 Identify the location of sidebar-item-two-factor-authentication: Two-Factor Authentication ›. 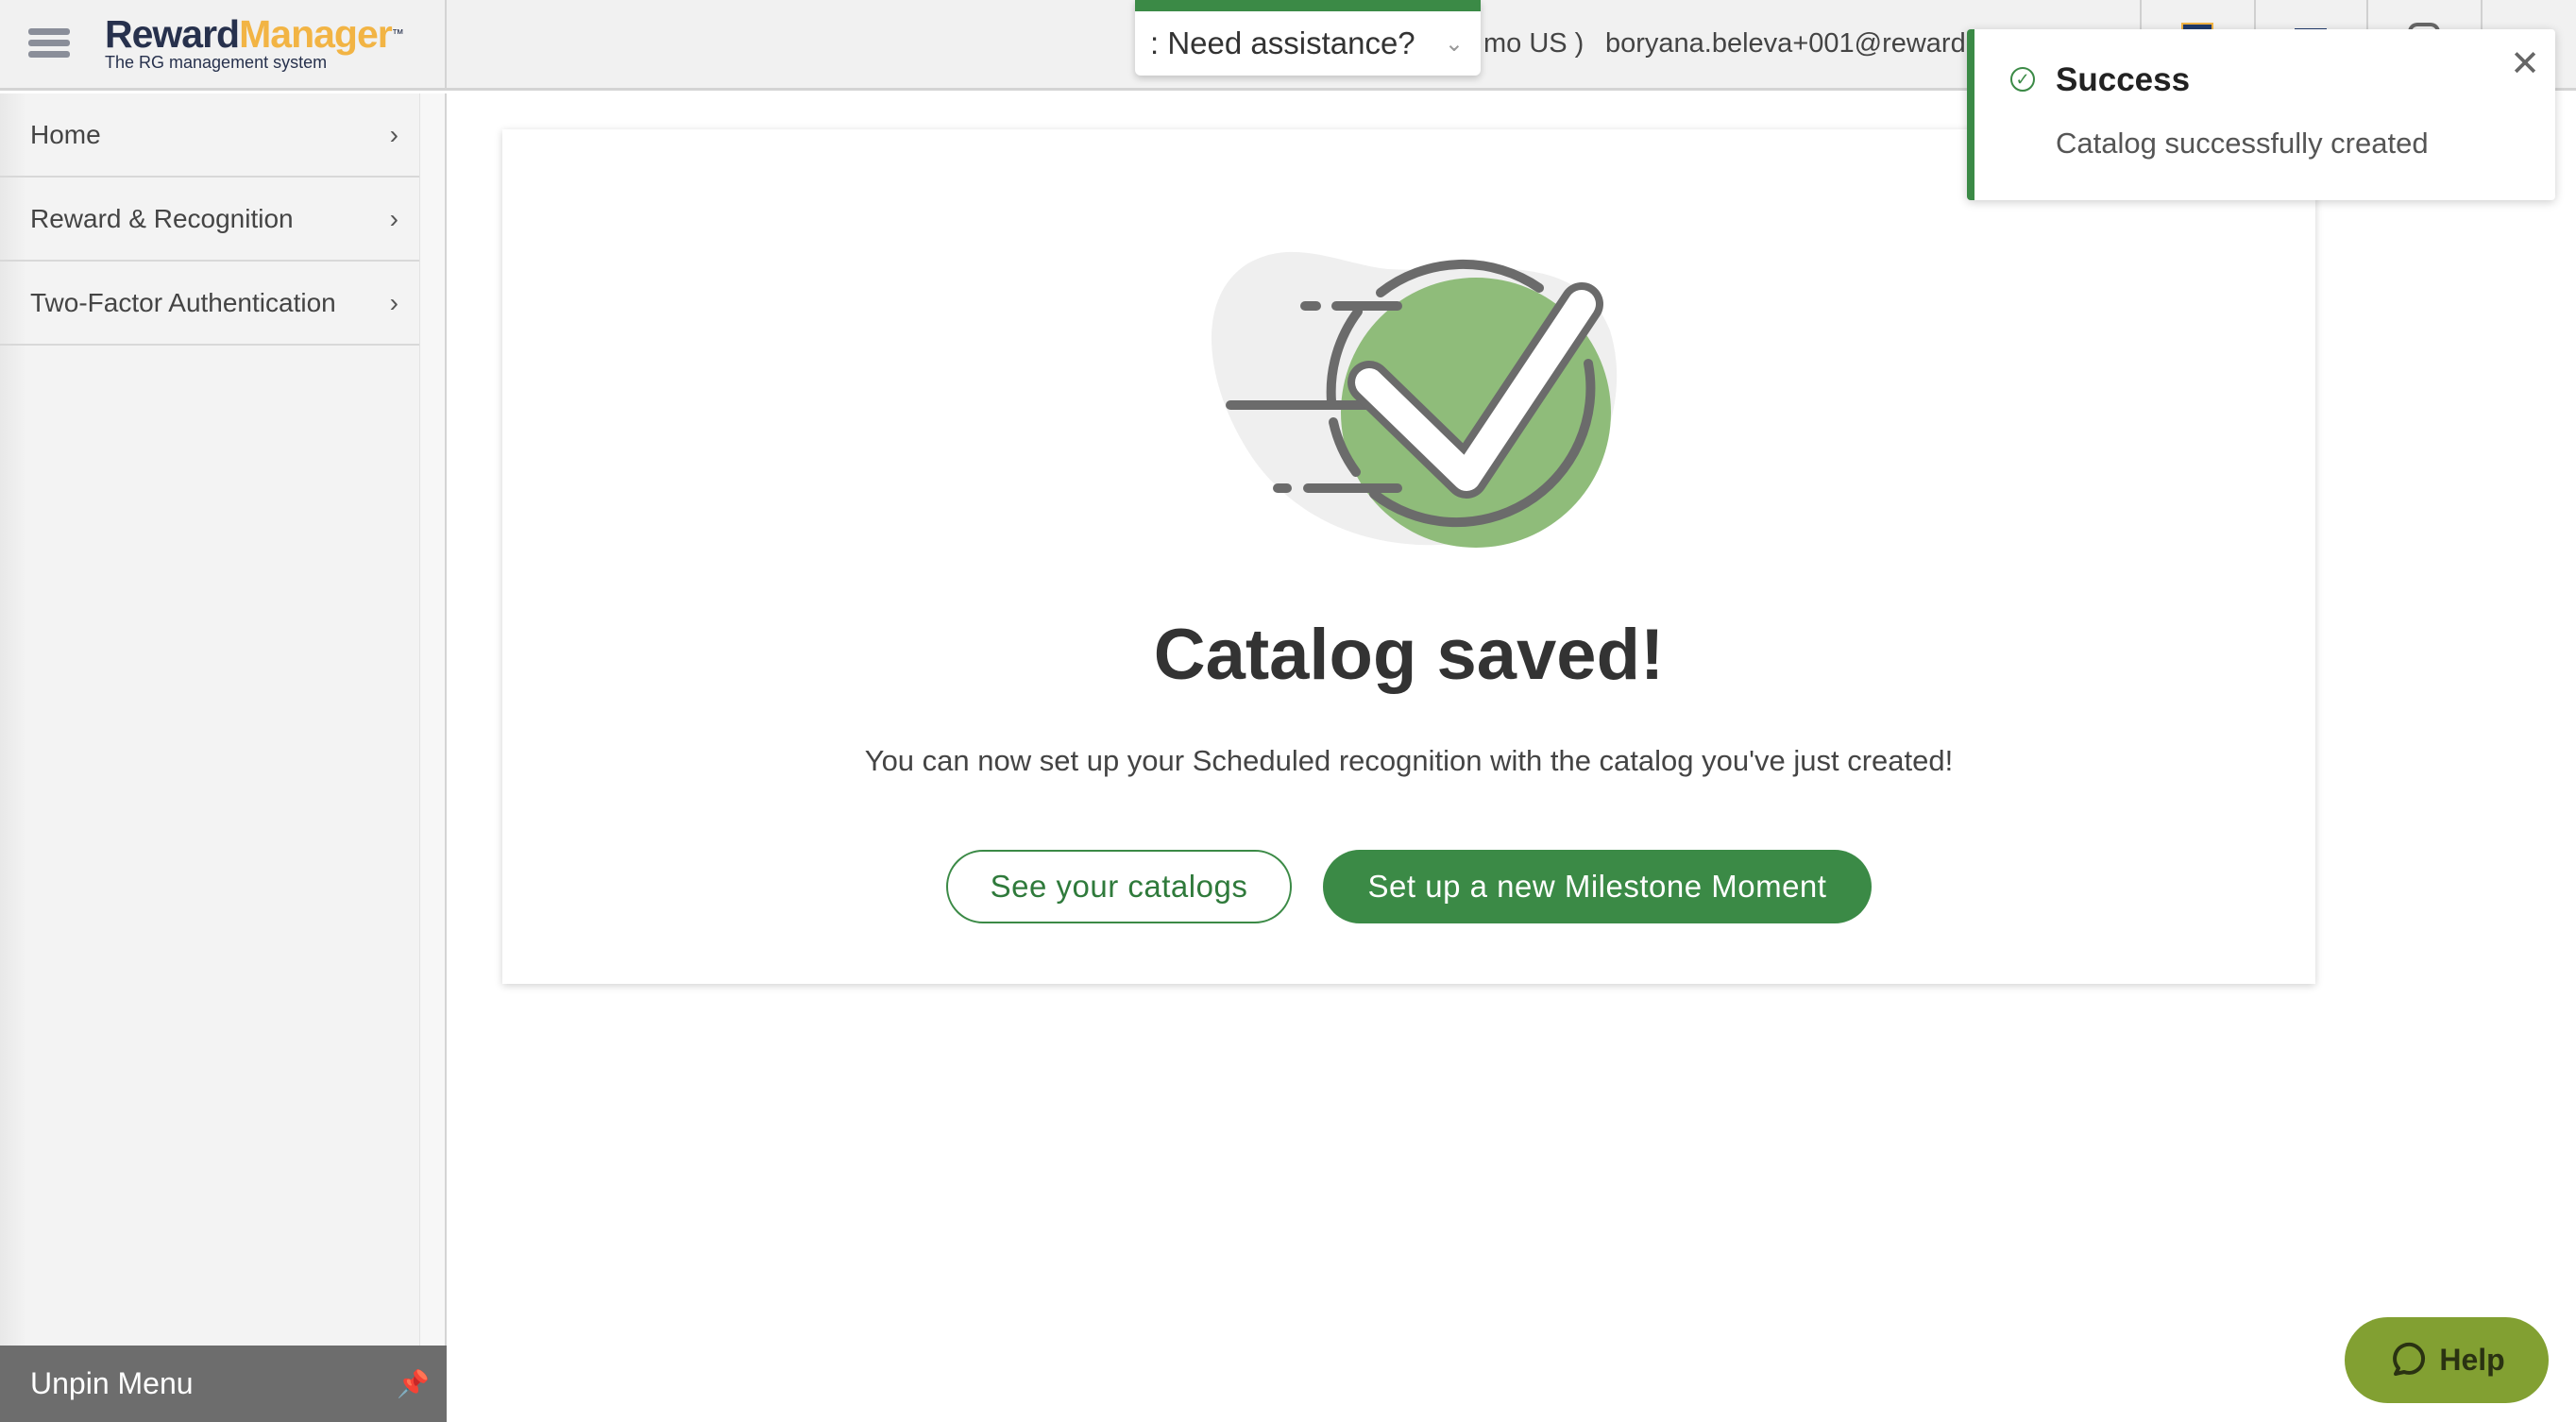
(209, 304).